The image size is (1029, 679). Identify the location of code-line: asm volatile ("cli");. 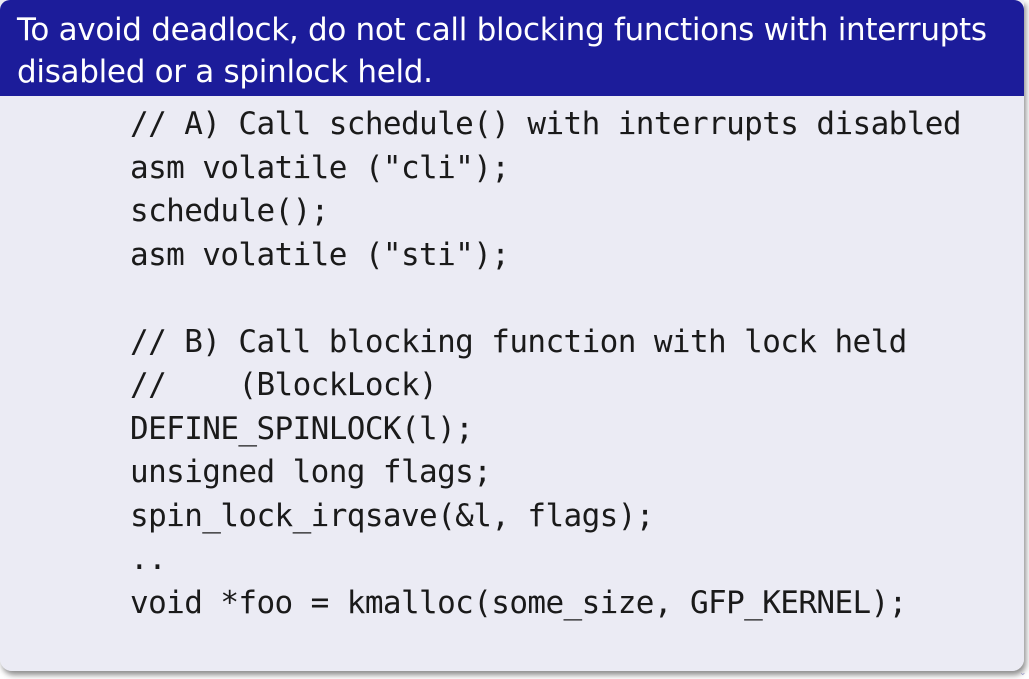
(320, 167).